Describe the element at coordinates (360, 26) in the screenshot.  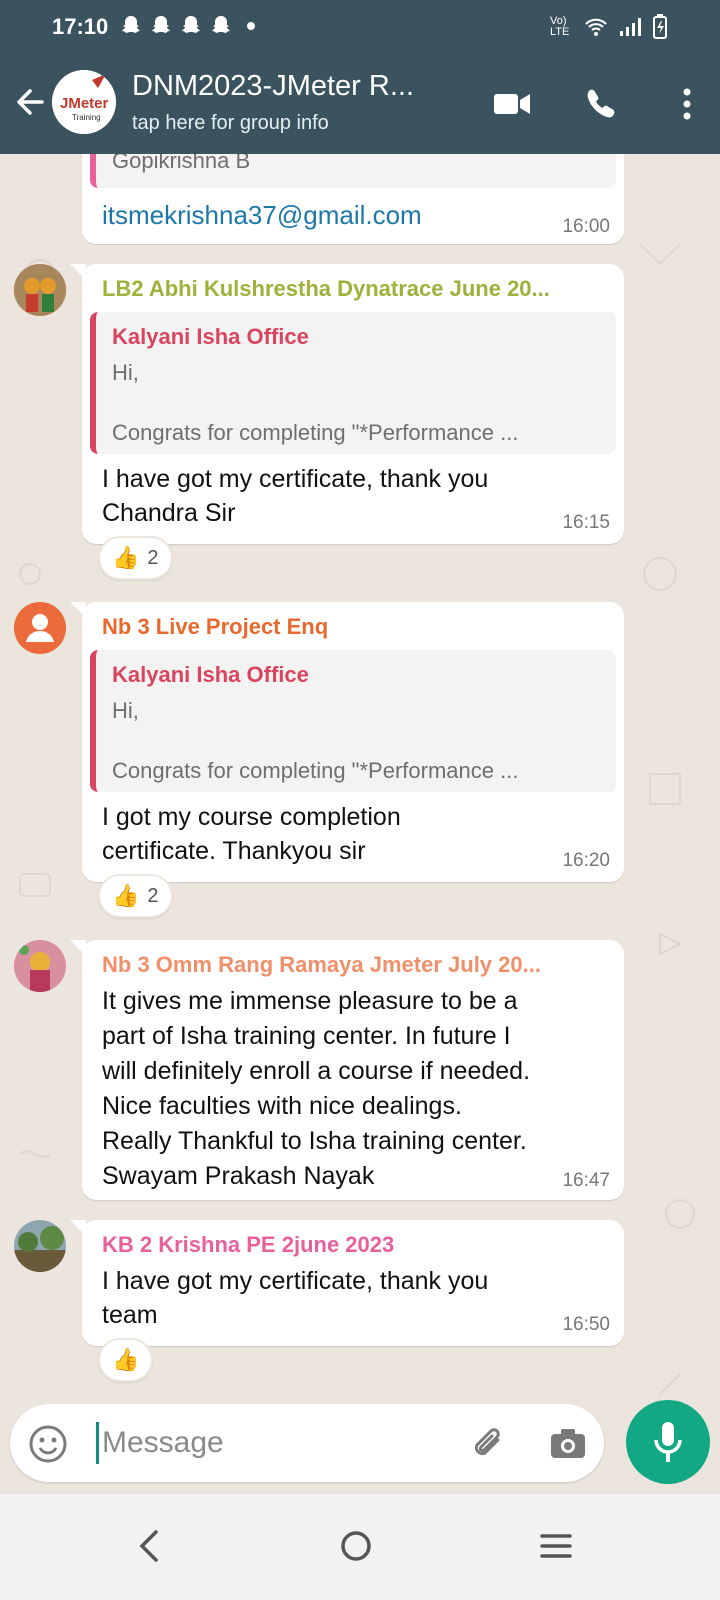
I see `status-bar: 17:10 Vo) LTE` at that location.